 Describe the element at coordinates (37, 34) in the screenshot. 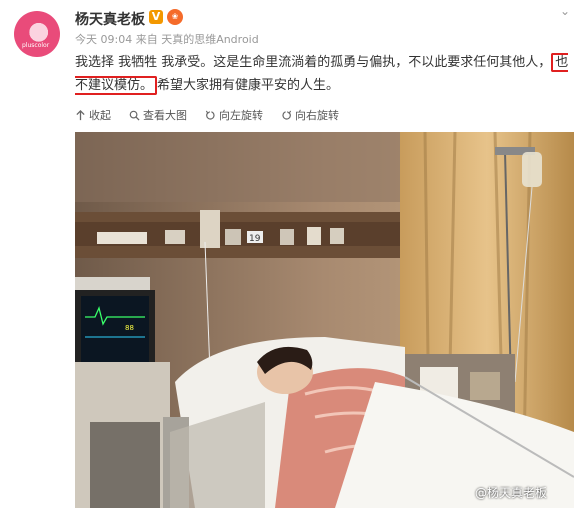

I see `avatar: pluscolor` at that location.